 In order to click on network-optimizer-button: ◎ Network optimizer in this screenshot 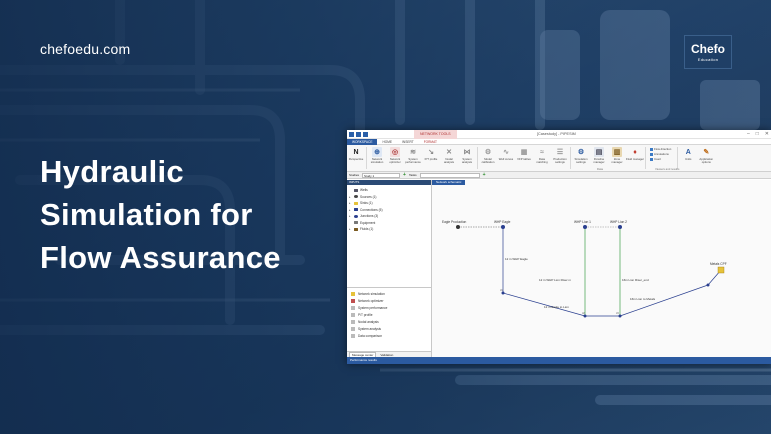, I will do `click(395, 155)`.